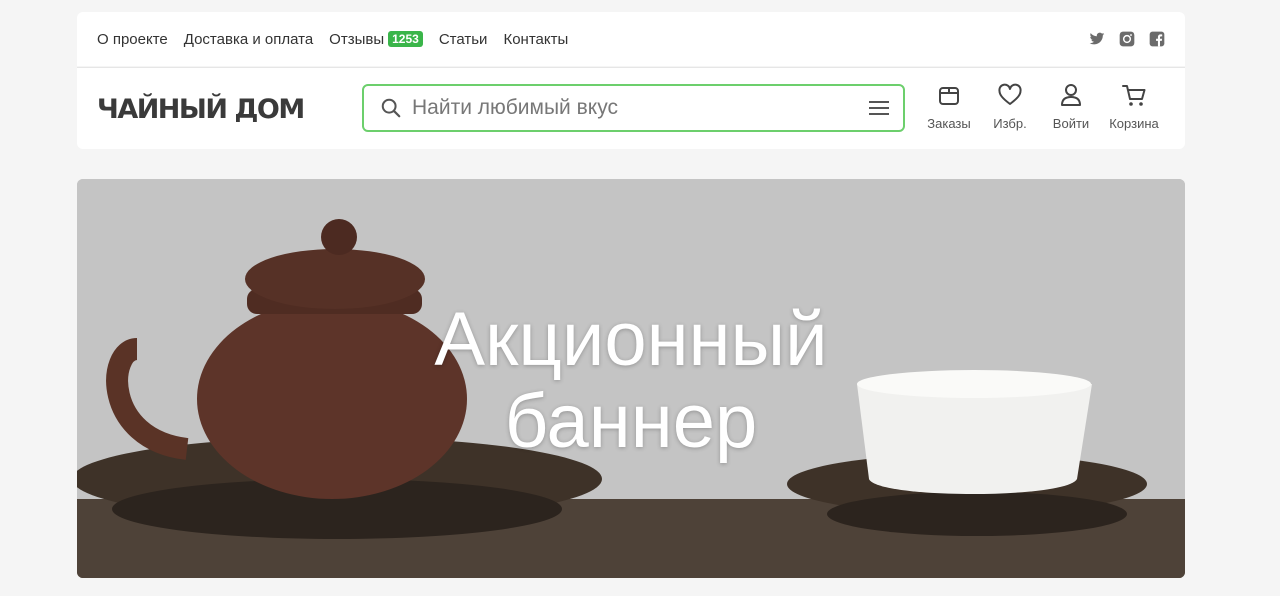  What do you see at coordinates (949, 123) in the screenshot?
I see `orders-label: Заказы` at bounding box center [949, 123].